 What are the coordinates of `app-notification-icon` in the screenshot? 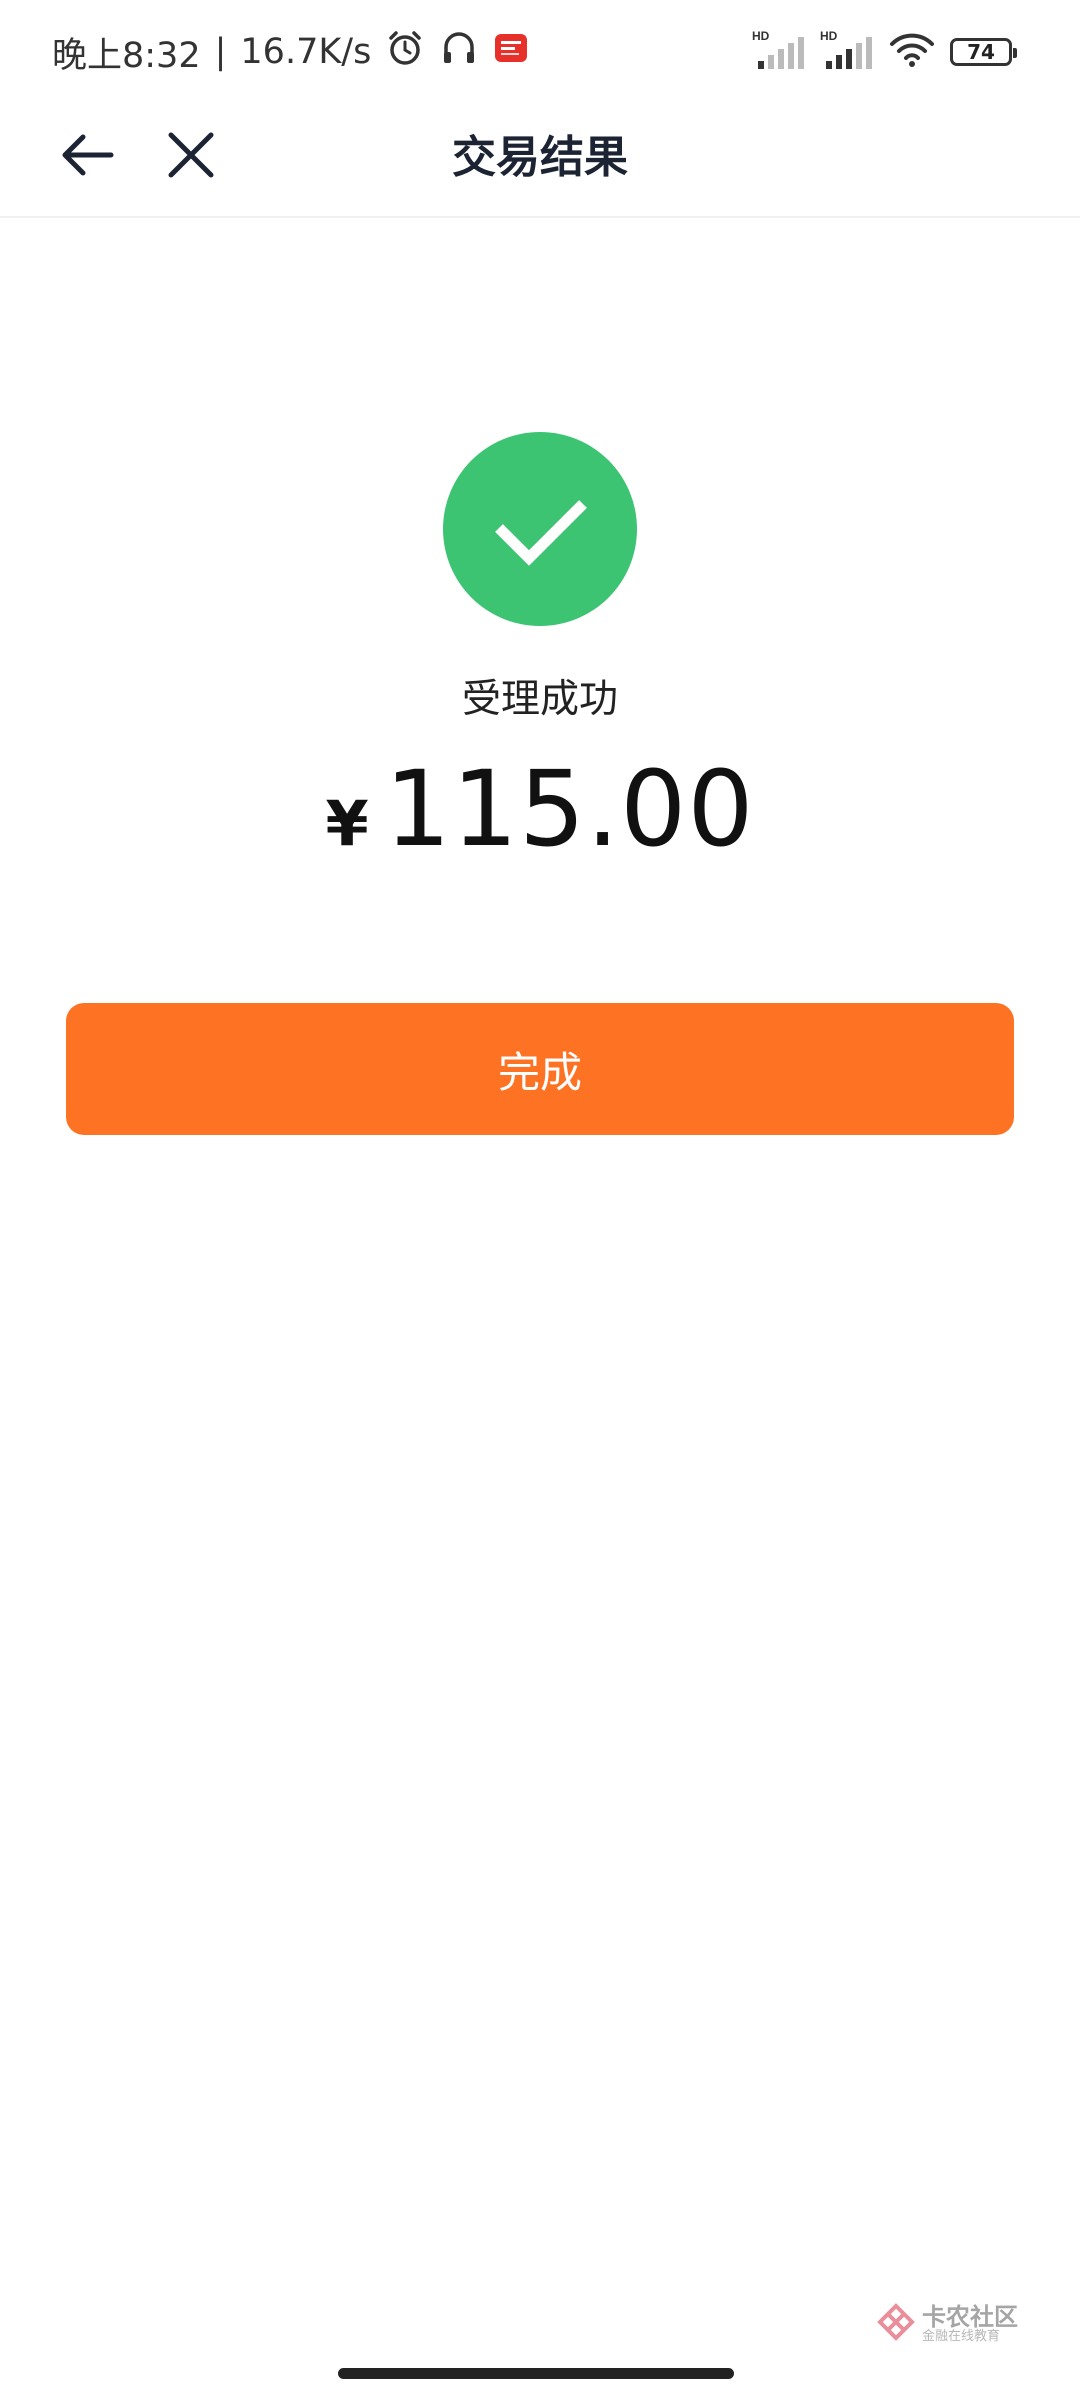 It's located at (511, 52).